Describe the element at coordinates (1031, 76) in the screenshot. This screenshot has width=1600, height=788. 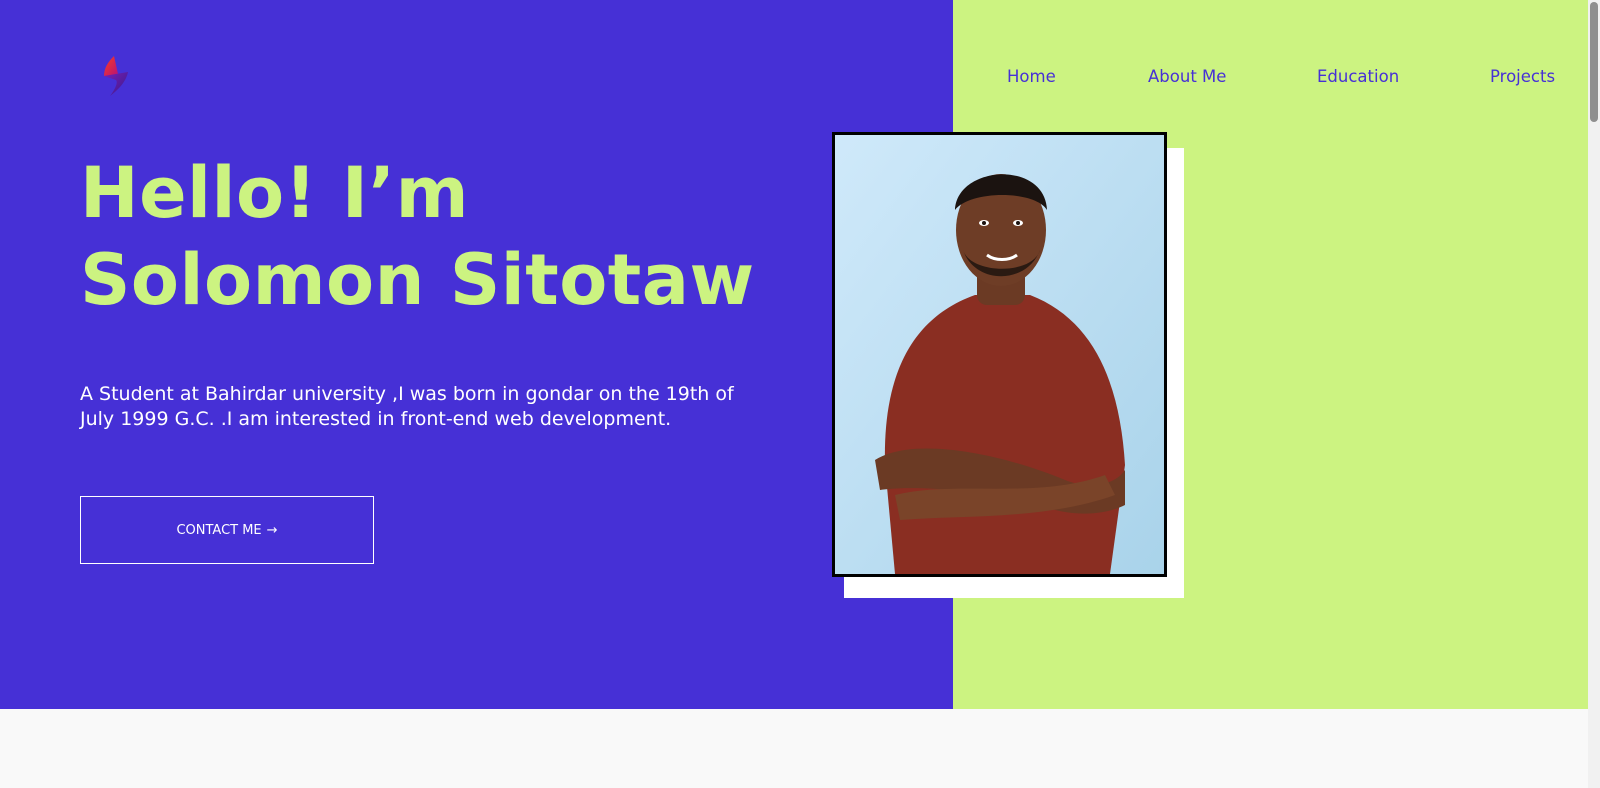
I see `nav-home-link: Home` at that location.